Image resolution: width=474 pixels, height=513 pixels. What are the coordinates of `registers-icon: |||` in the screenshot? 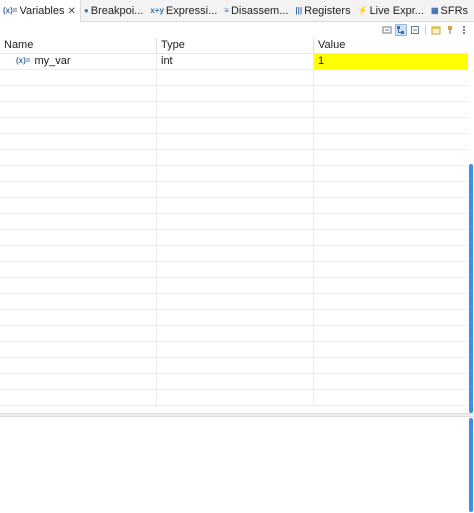 It's located at (299, 10).